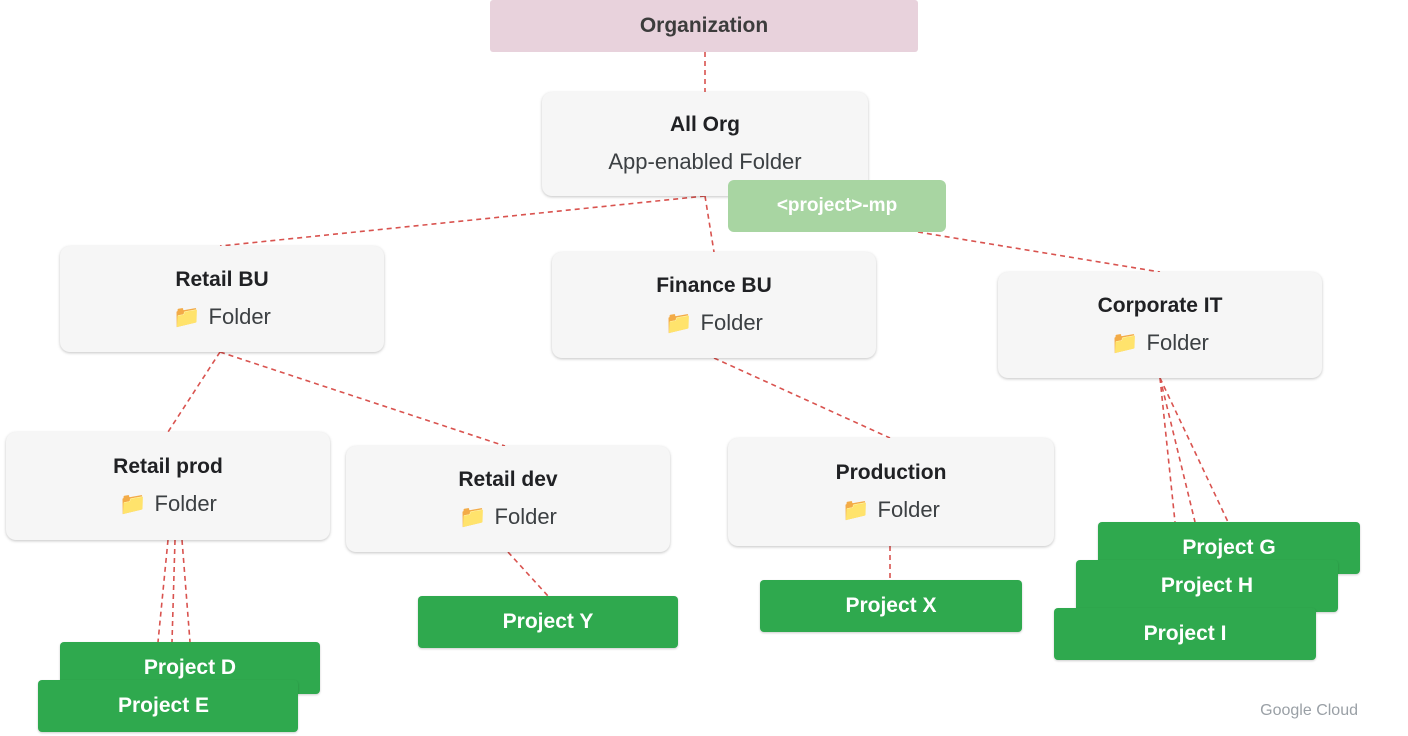 This screenshot has width=1408, height=736. What do you see at coordinates (1177, 450) in the screenshot?
I see `connector-corporateit-projecth` at bounding box center [1177, 450].